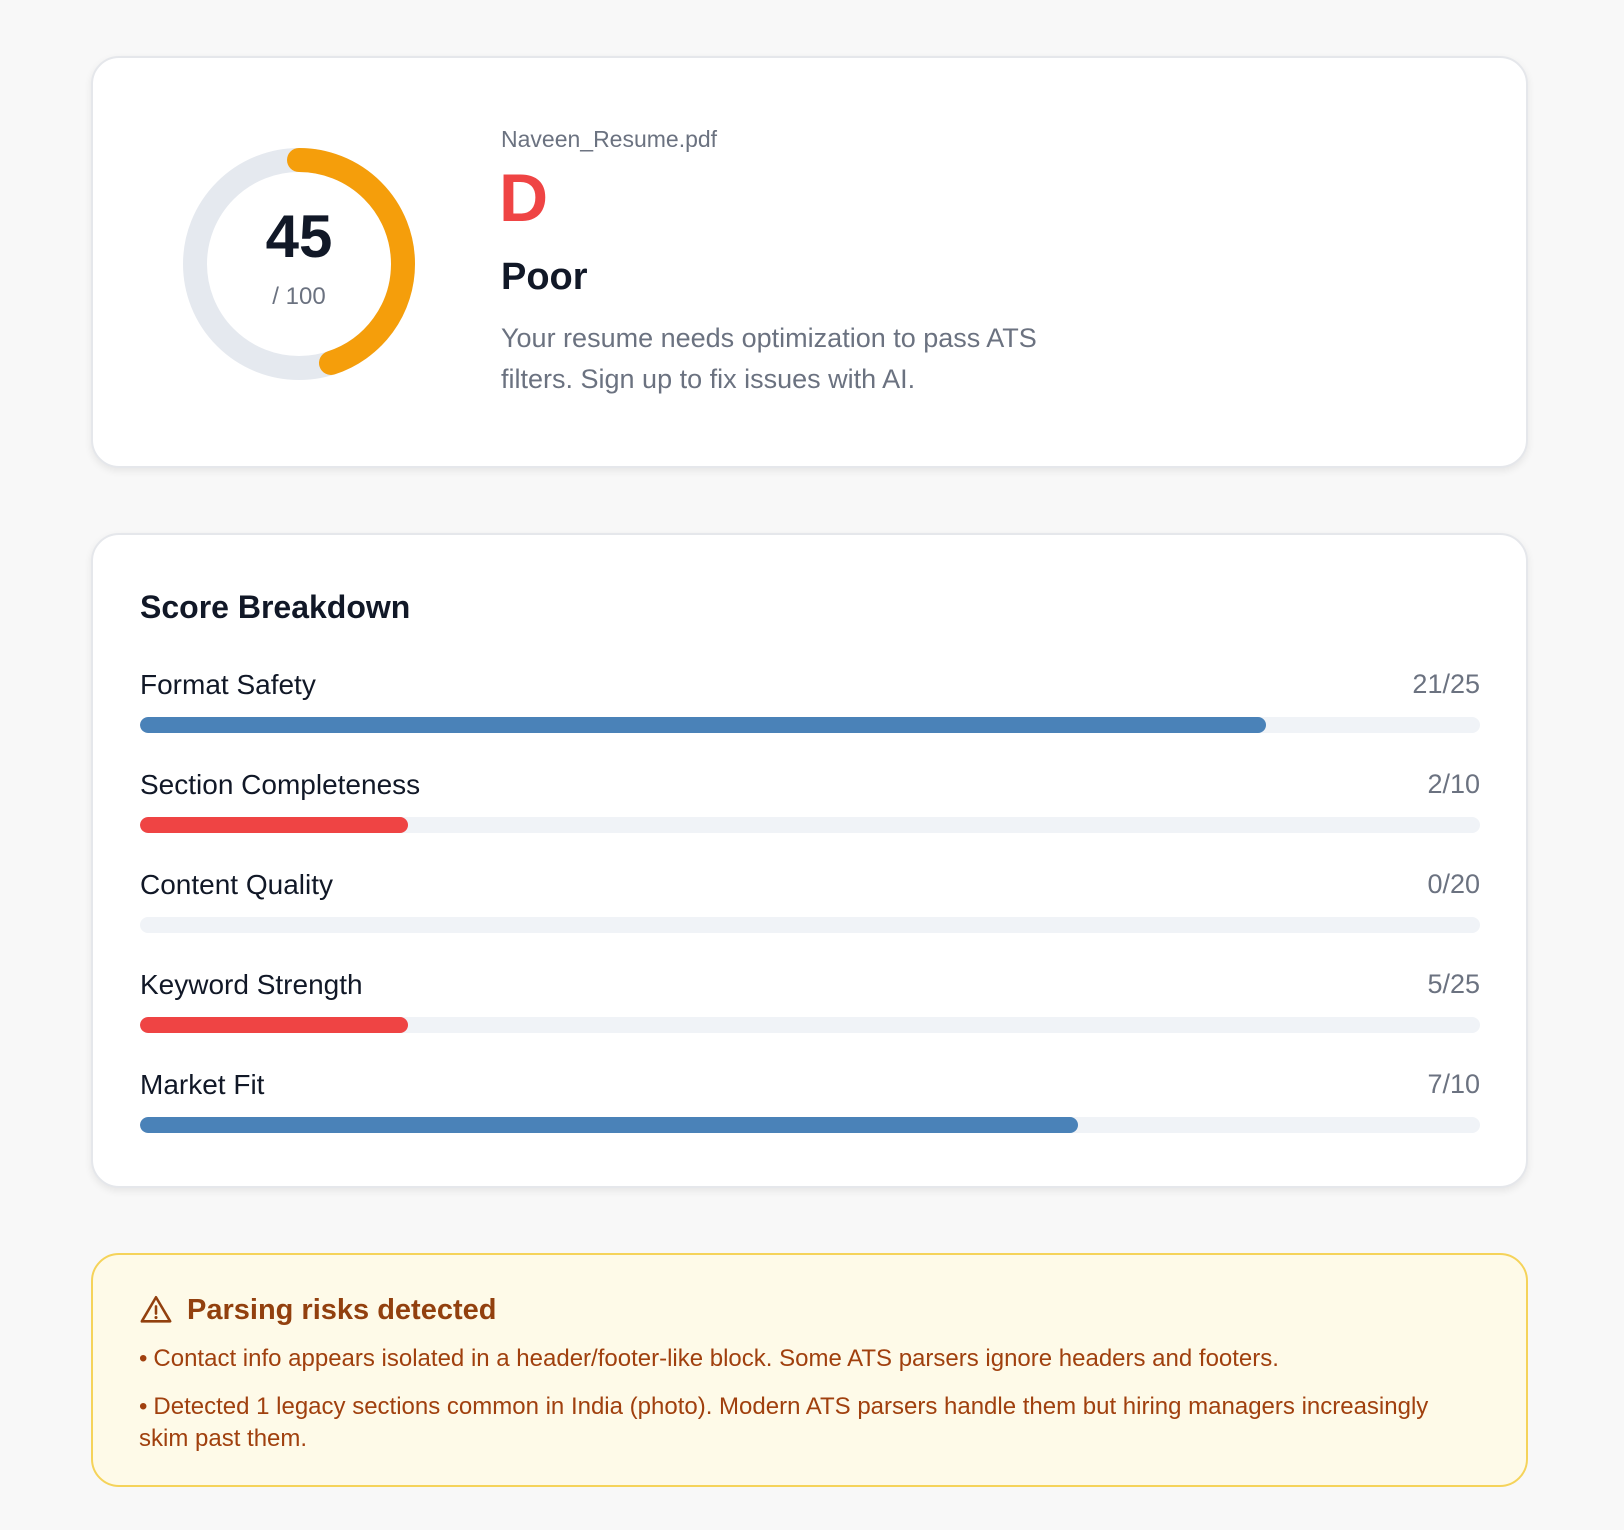  What do you see at coordinates (1453, 984) in the screenshot?
I see `breakdown-value: 5/25` at bounding box center [1453, 984].